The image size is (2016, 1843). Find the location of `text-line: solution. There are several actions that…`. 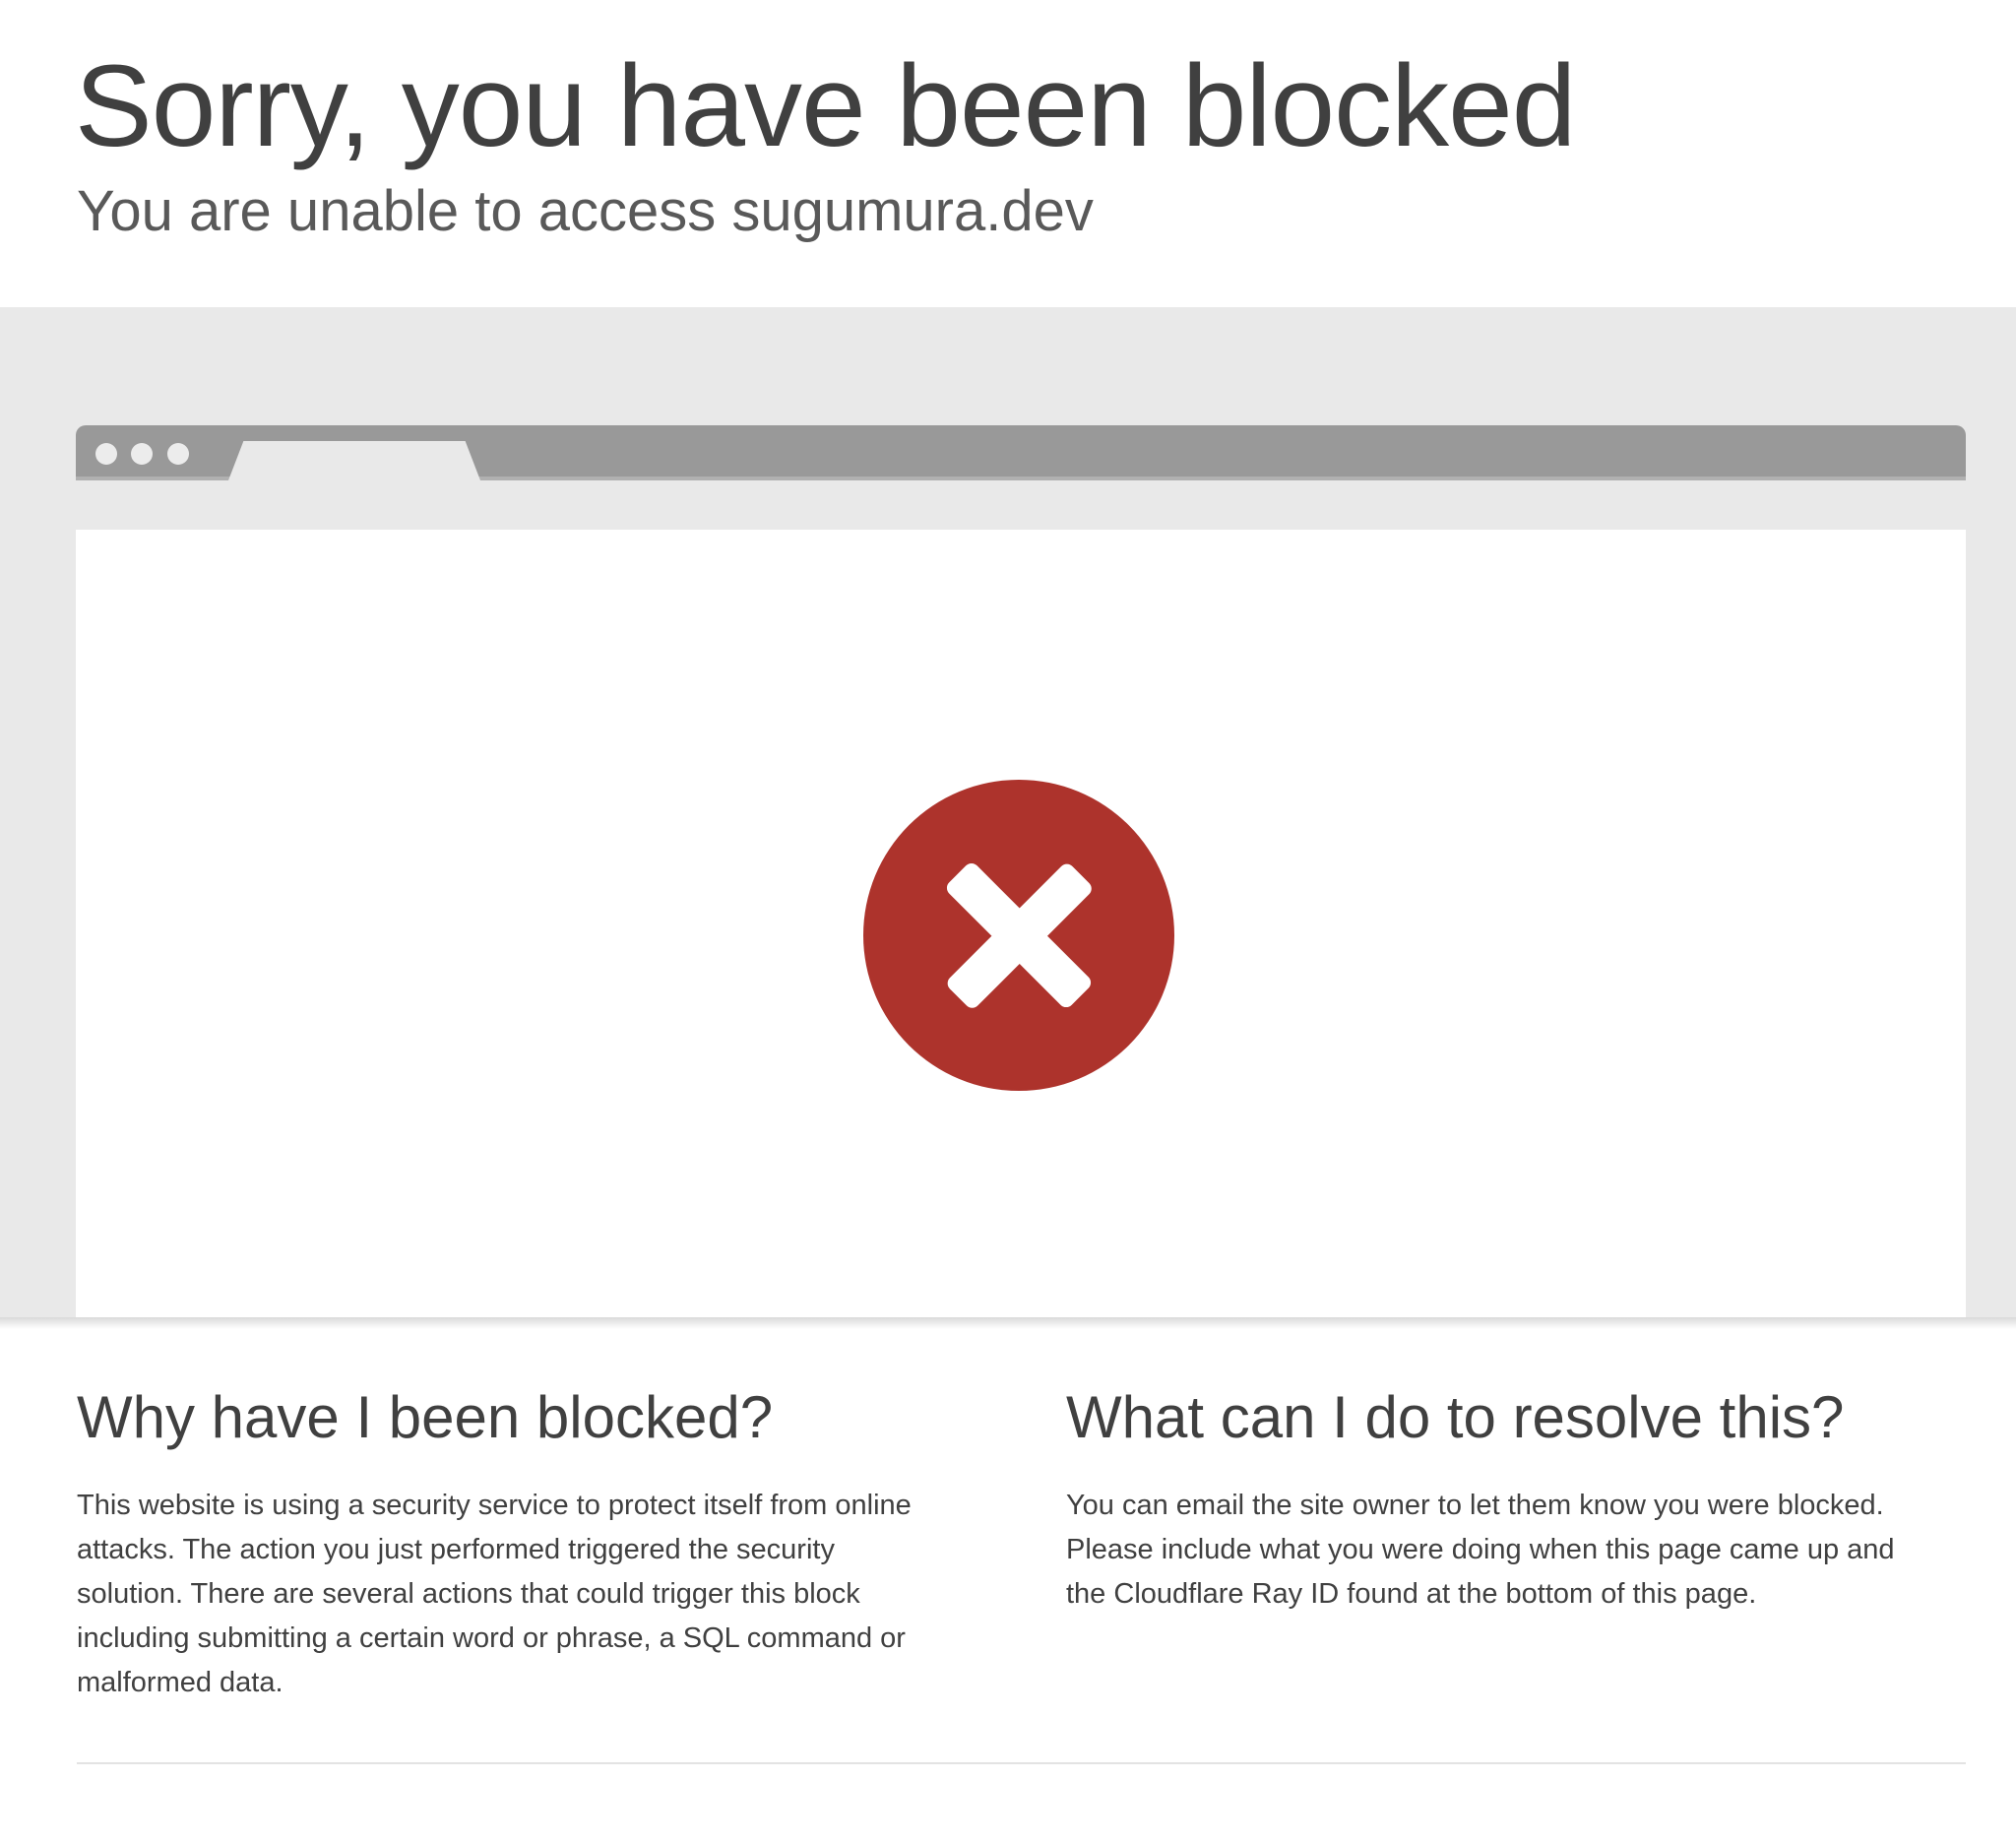

text-line: solution. There are several actions that… is located at coordinates (468, 1594).